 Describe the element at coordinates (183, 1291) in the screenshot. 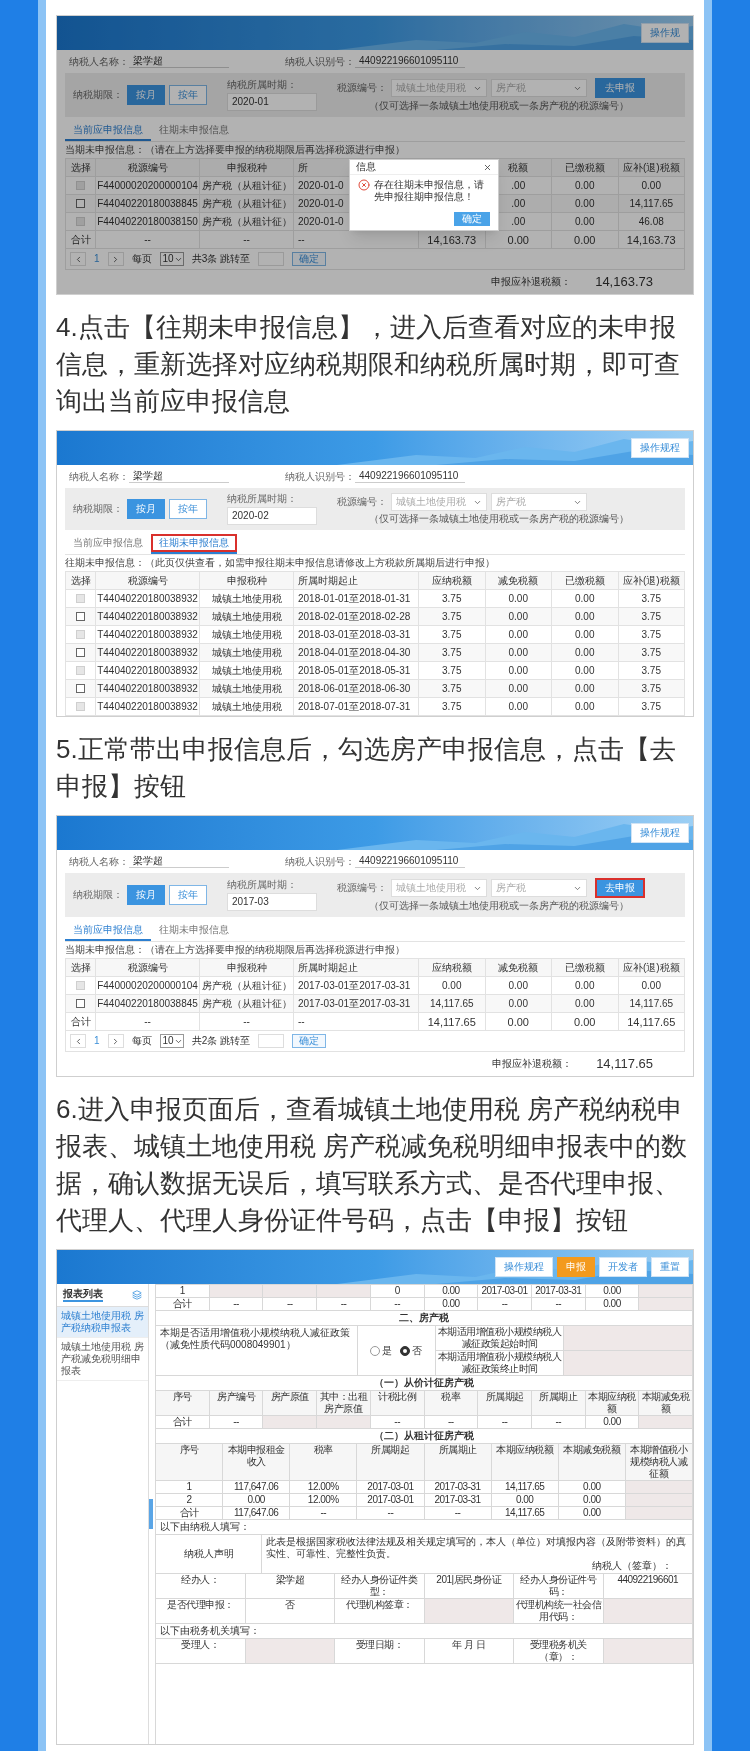

I see `table-cell: 1` at that location.